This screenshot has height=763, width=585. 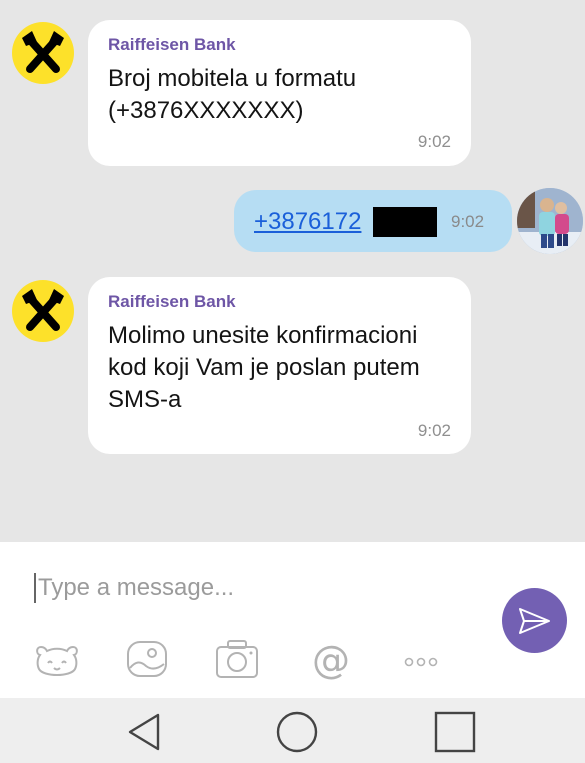 I want to click on home-icon, so click(x=297, y=732).